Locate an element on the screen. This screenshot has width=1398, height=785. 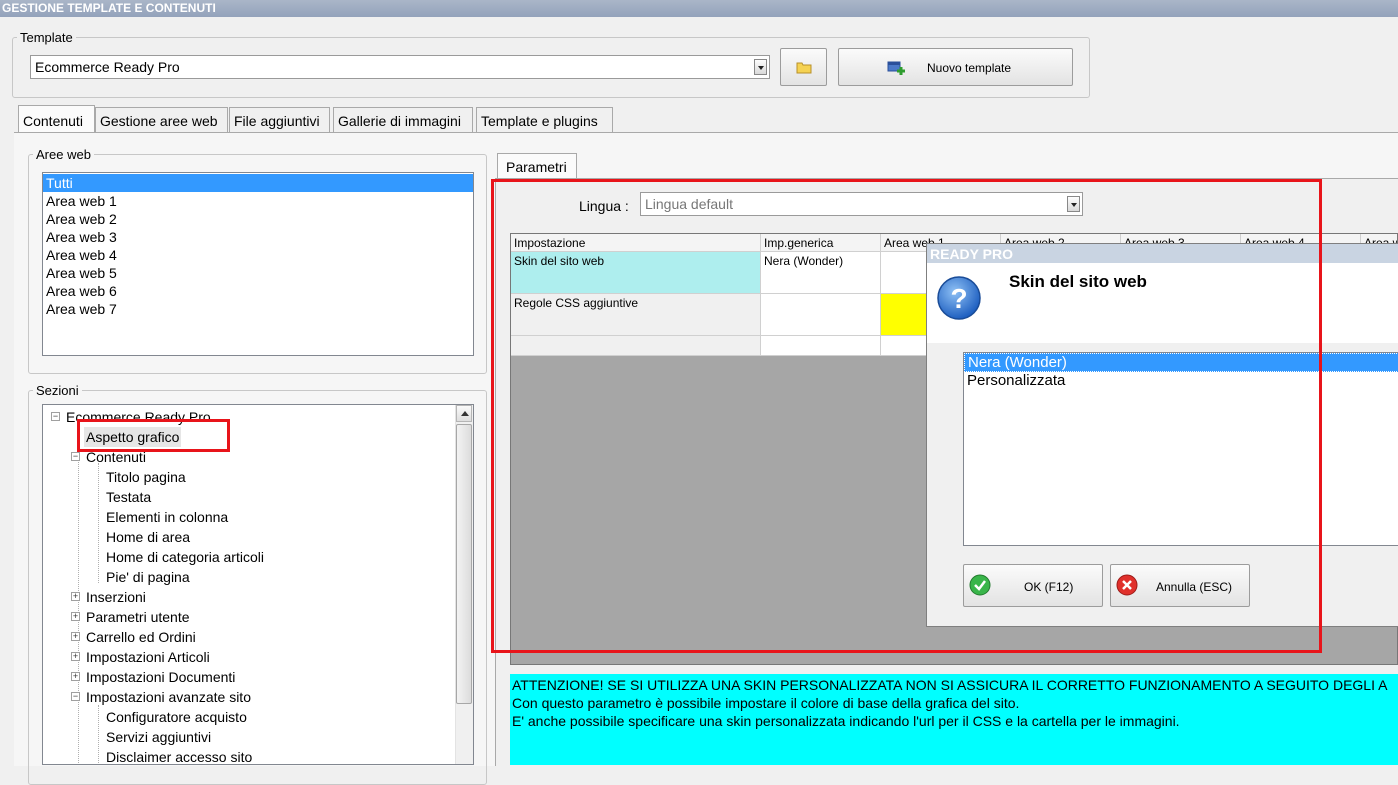
tree-item: Parametri utente is located at coordinates (138, 617).